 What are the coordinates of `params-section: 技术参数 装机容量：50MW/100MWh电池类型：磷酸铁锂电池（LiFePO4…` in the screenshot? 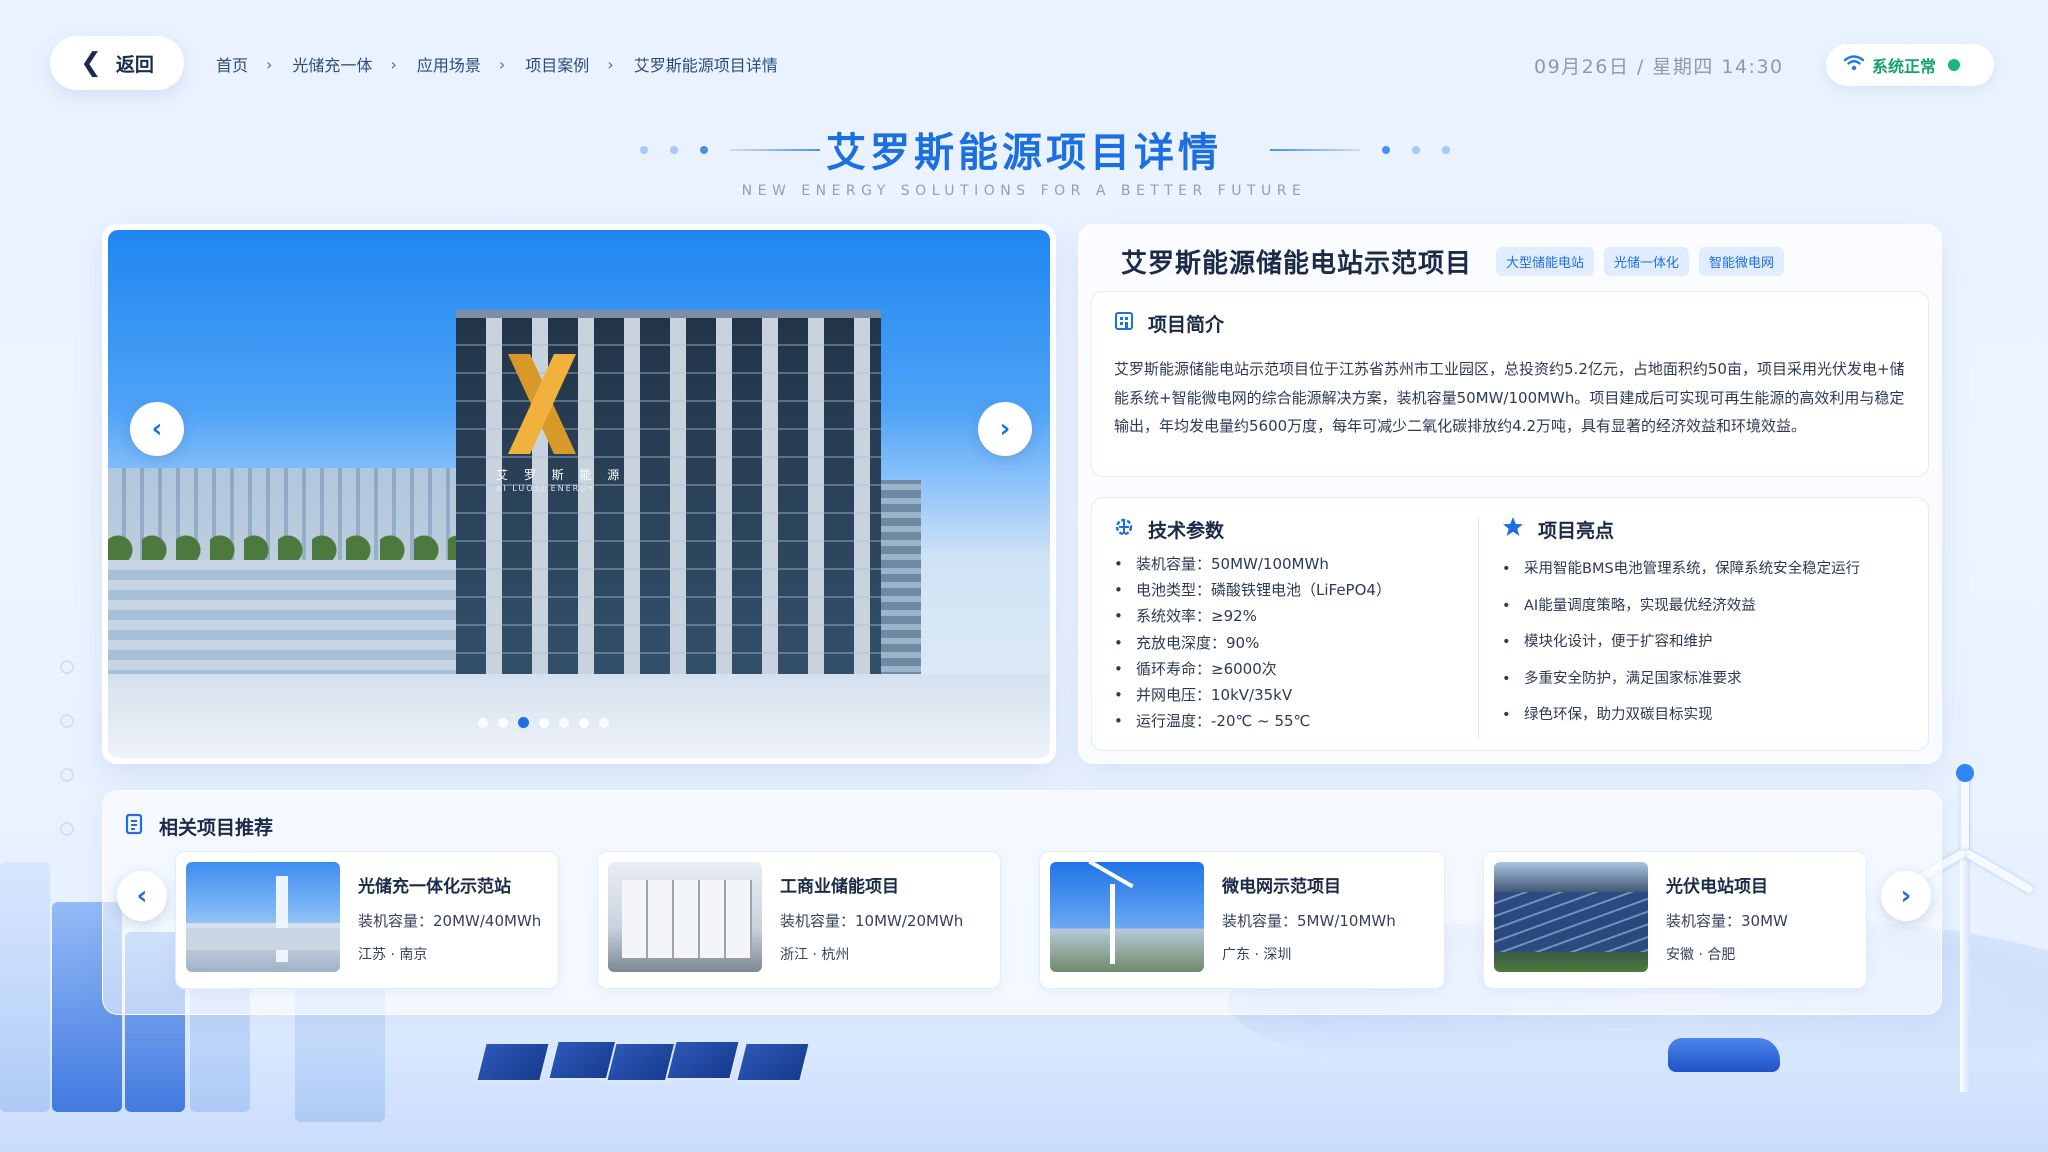 It's located at (1294, 625).